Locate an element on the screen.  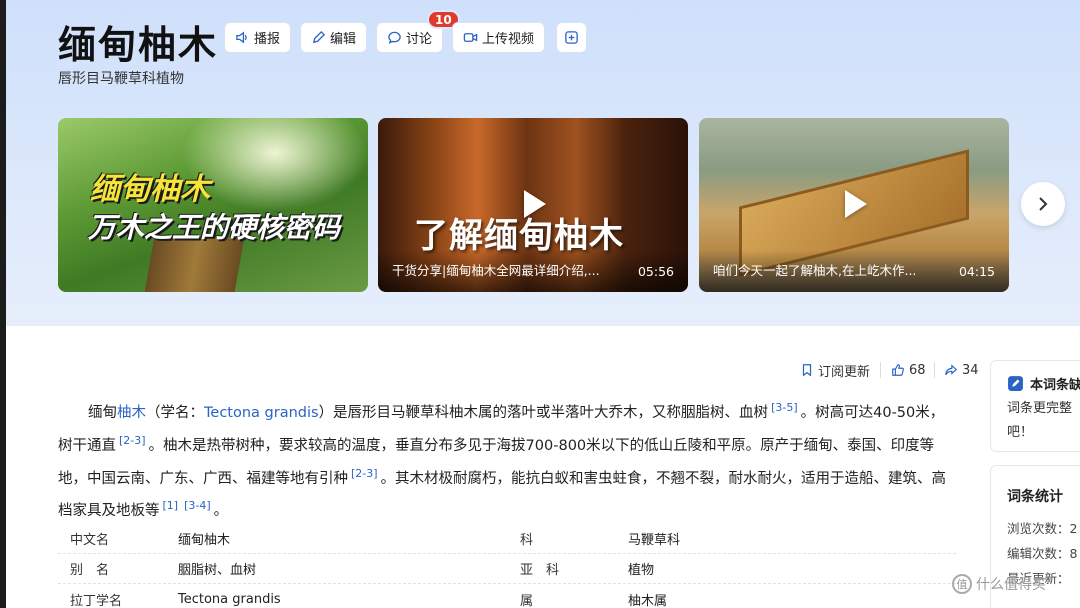
improve-entry-card: 本词条缺 词条更完整 吧！ is located at coordinates (1035, 406).